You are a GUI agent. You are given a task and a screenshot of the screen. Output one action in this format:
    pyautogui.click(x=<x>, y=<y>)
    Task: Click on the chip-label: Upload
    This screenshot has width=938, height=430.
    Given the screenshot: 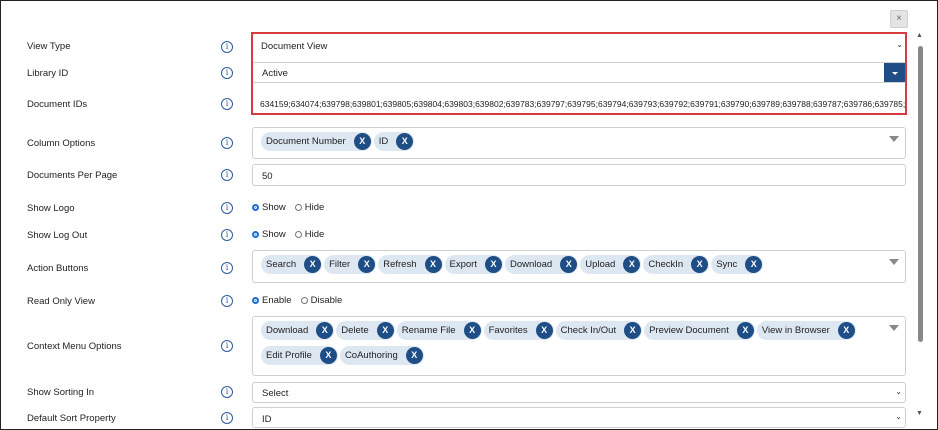 What is the action you would take?
    pyautogui.click(x=600, y=264)
    